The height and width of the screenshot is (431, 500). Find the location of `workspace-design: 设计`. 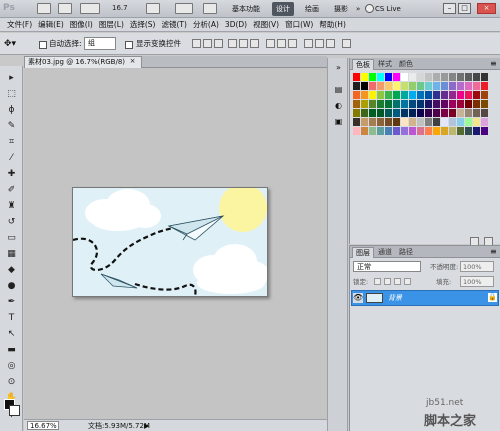

workspace-design: 设计 is located at coordinates (283, 9).